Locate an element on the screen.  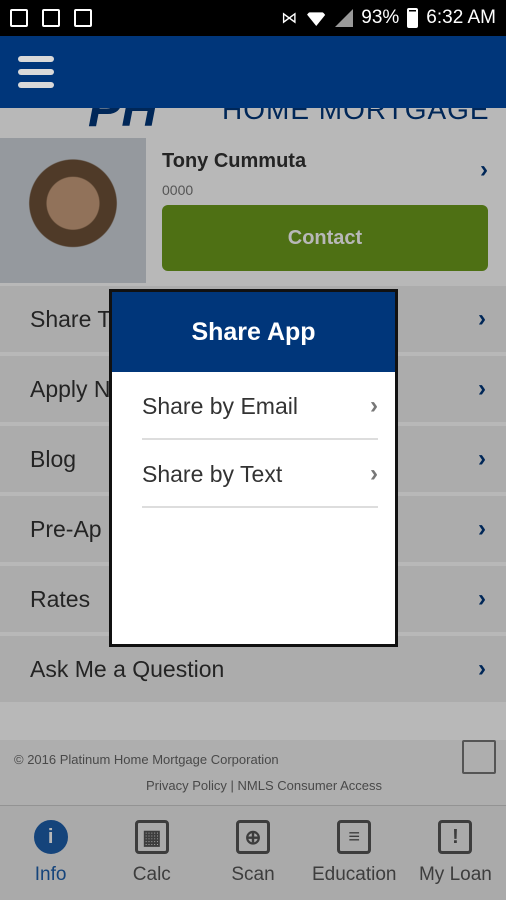
battery-icon is located at coordinates (413, 18).